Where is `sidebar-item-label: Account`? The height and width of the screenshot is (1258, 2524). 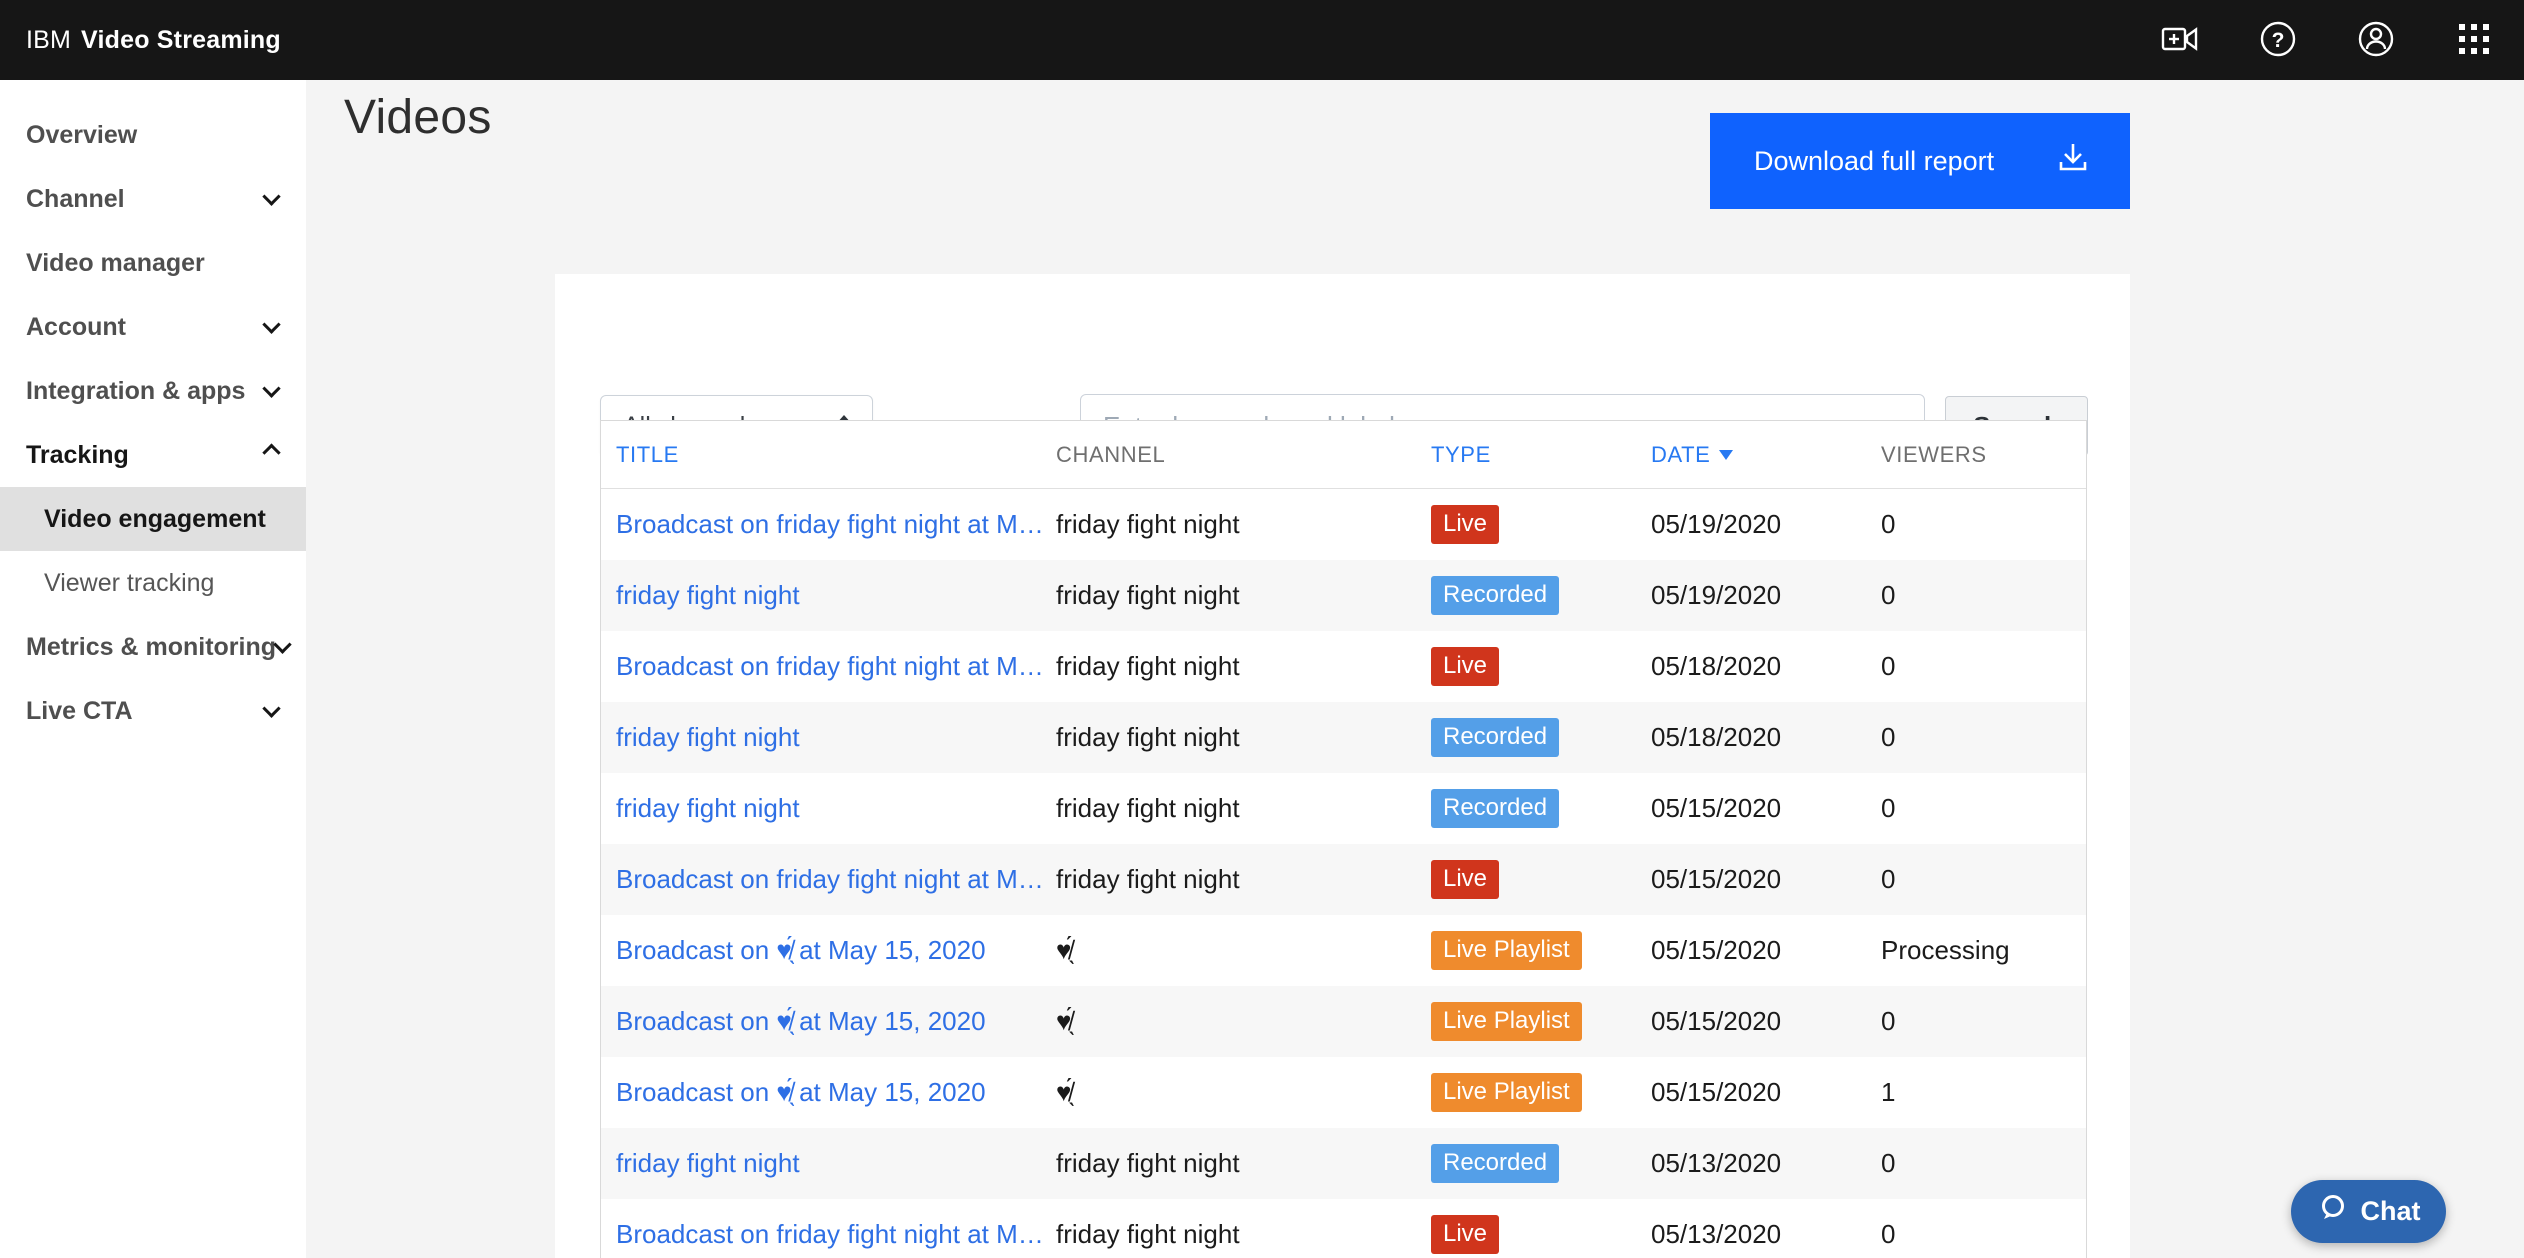
sidebar-item-label: Account is located at coordinates (76, 326).